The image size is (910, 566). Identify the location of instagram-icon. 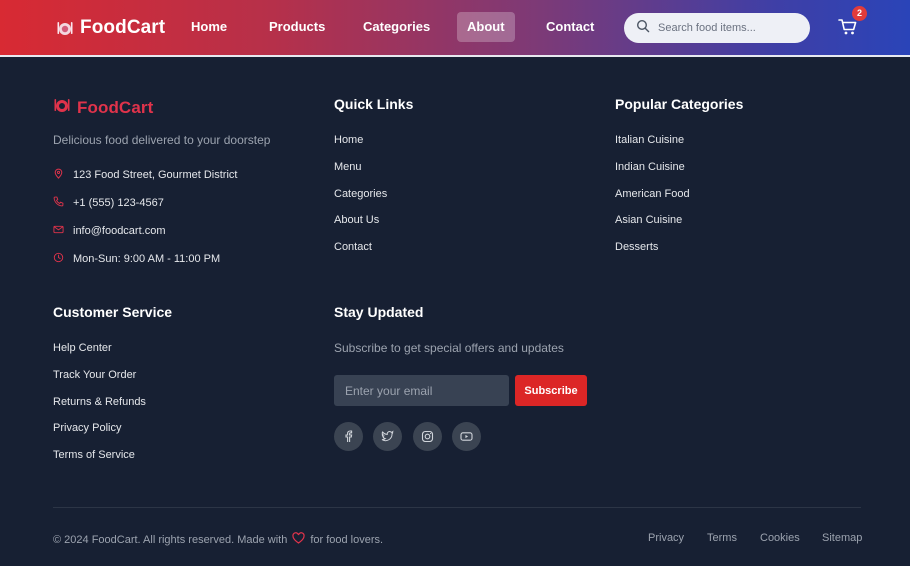
(427, 436).